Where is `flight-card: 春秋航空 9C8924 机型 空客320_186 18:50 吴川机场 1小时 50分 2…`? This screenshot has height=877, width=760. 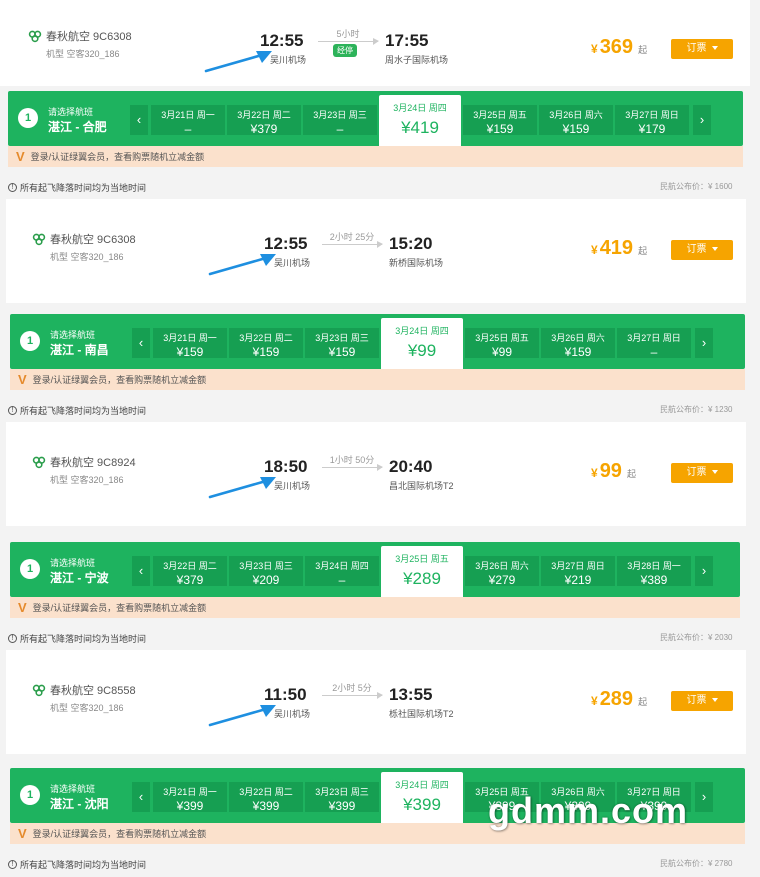
flight-card: 春秋航空 9C8924 机型 空客320_186 18:50 吴川机场 1小时 50分 2… is located at coordinates (376, 474).